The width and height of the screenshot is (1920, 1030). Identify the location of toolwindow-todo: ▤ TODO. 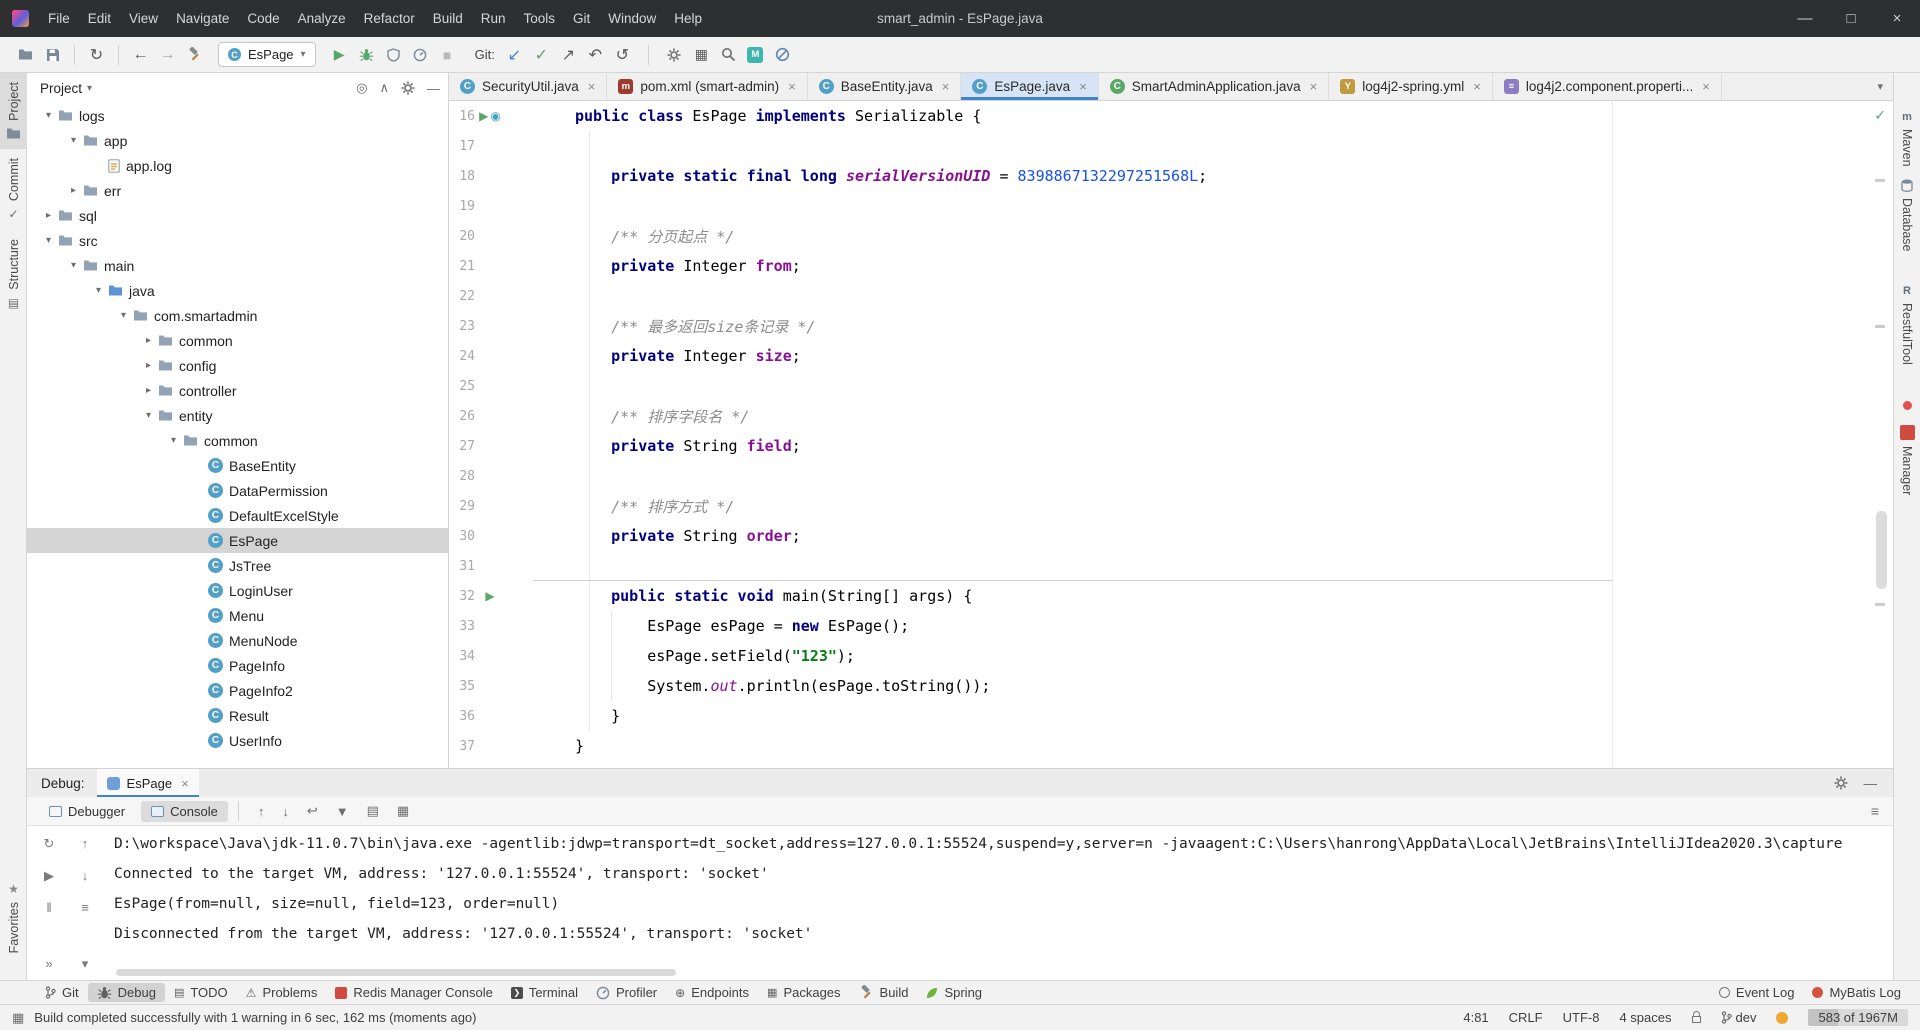
(201, 992).